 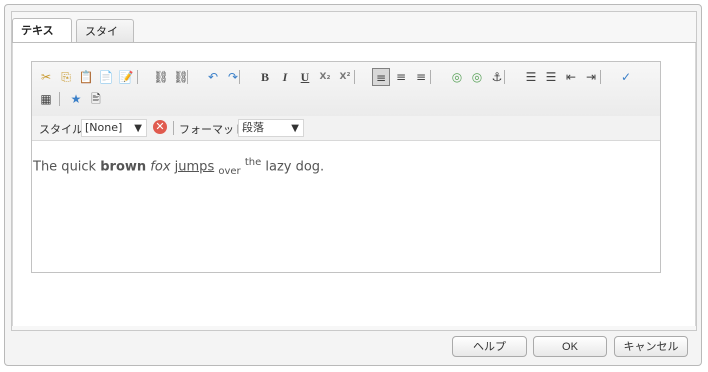 I want to click on cancel-button: キャンセル, so click(x=651, y=346).